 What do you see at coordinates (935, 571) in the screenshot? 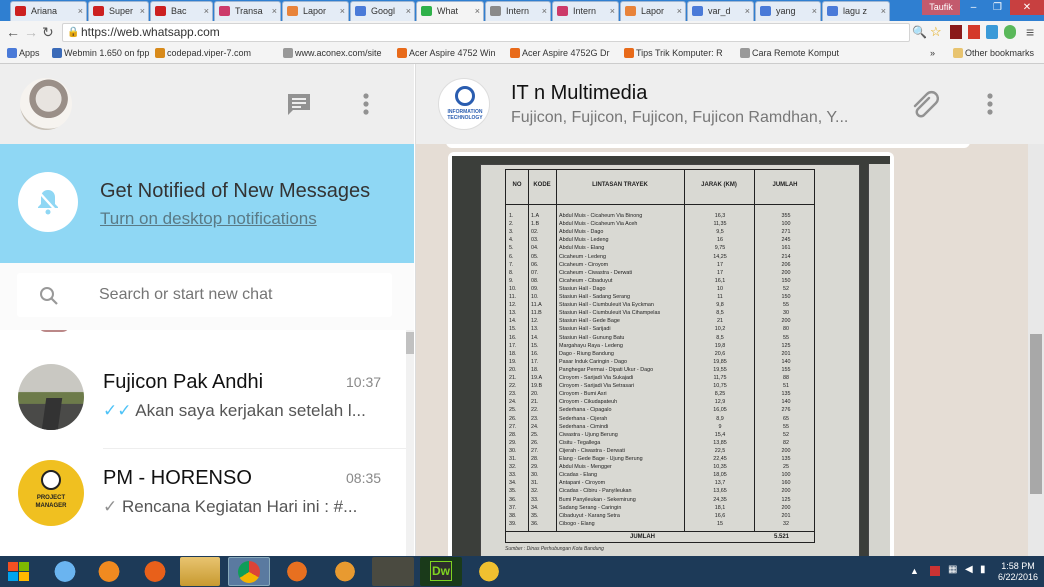
I see `tray-icon` at bounding box center [935, 571].